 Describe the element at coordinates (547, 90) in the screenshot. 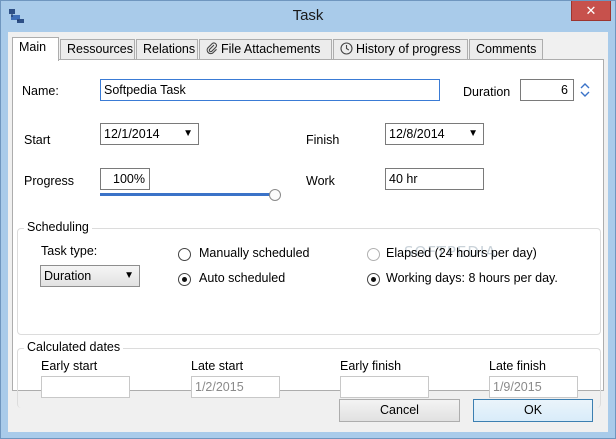

I see `duration-input: 6` at that location.